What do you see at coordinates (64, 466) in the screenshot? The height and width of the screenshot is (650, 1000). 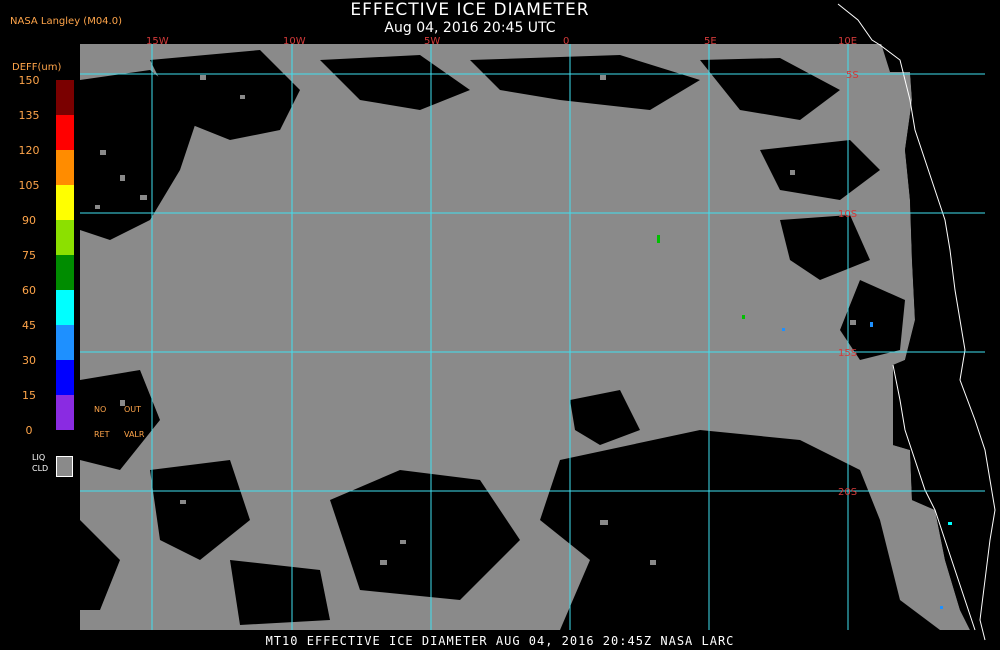 I see `liquid-cloud-swatch` at bounding box center [64, 466].